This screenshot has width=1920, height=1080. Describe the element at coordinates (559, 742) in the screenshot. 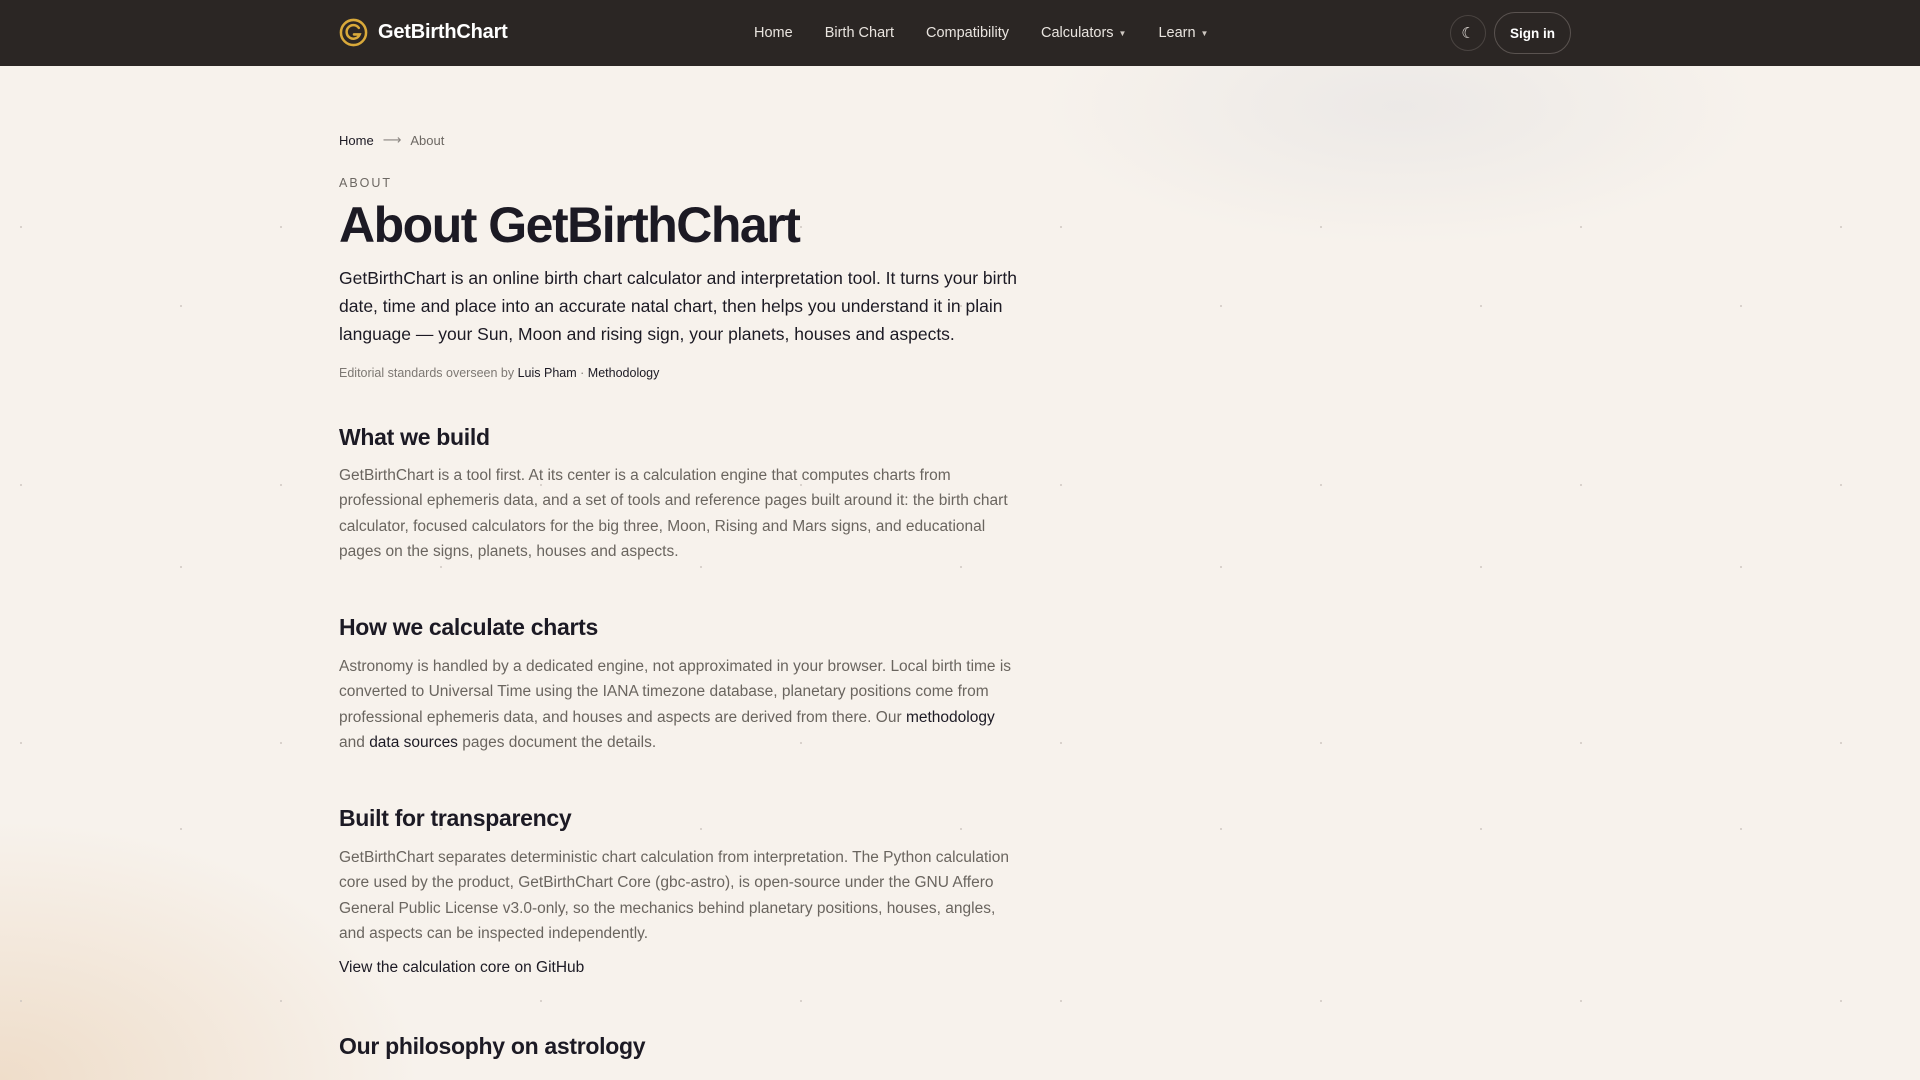

I see `body-text: pages document the details.` at that location.